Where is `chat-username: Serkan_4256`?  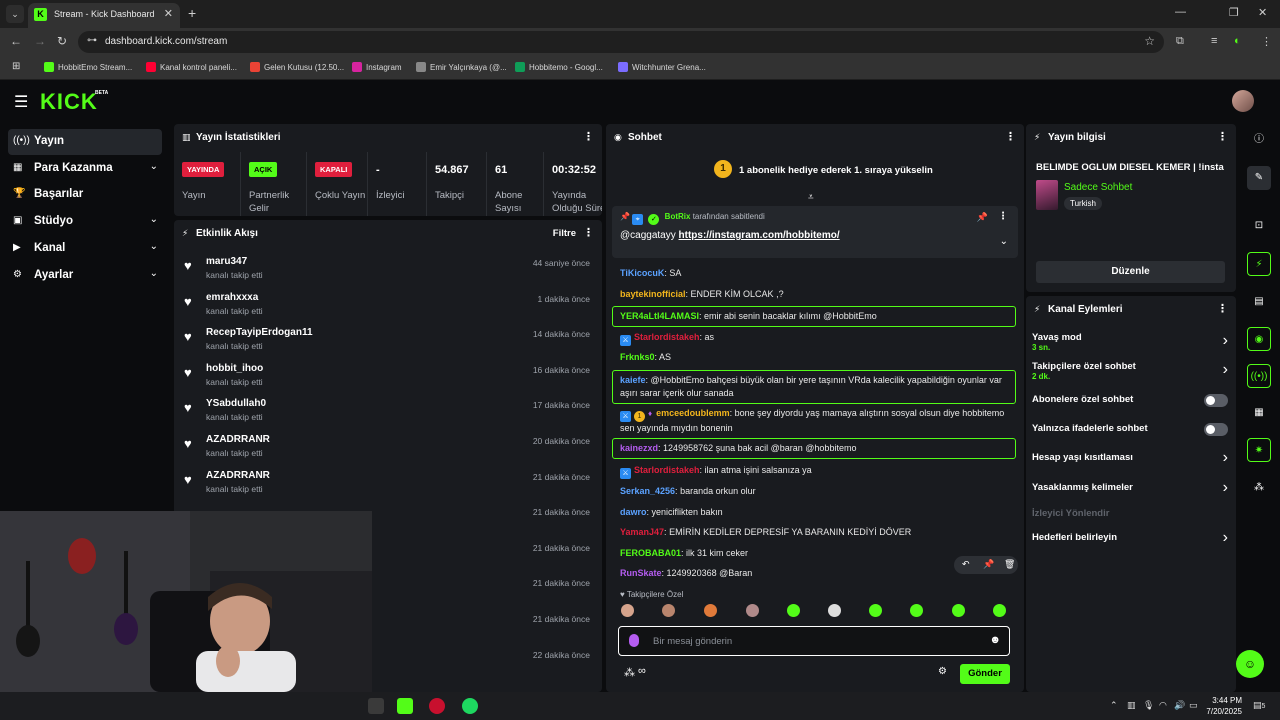
chat-username: Serkan_4256 is located at coordinates (647, 491).